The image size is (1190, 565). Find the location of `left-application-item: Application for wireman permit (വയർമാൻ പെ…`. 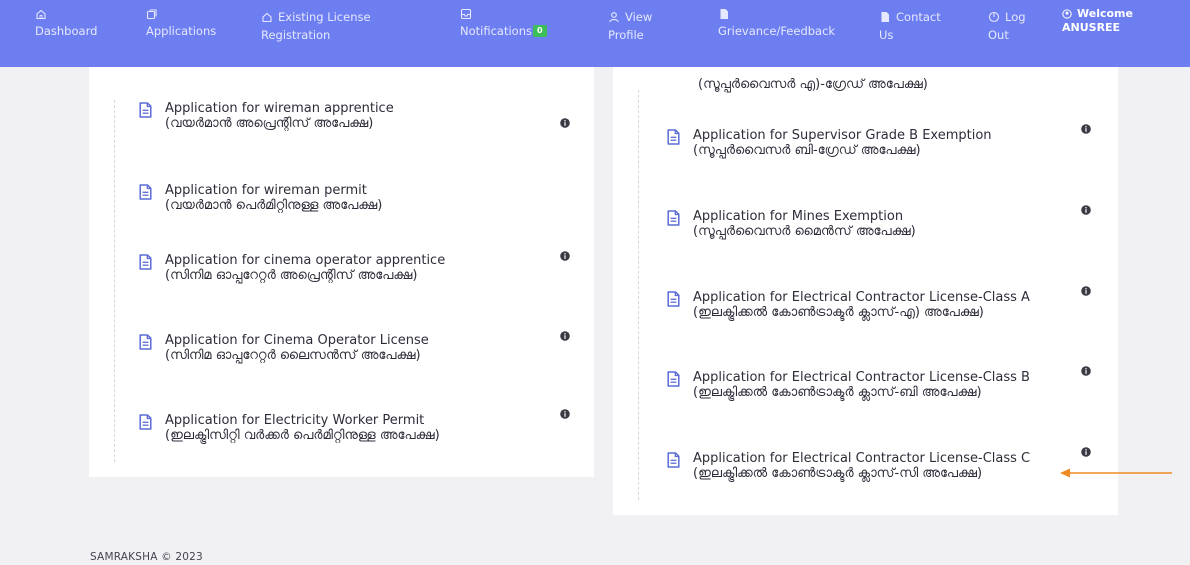

left-application-item: Application for wireman permit (വയർമാൻ പെ… is located at coordinates (260, 198).